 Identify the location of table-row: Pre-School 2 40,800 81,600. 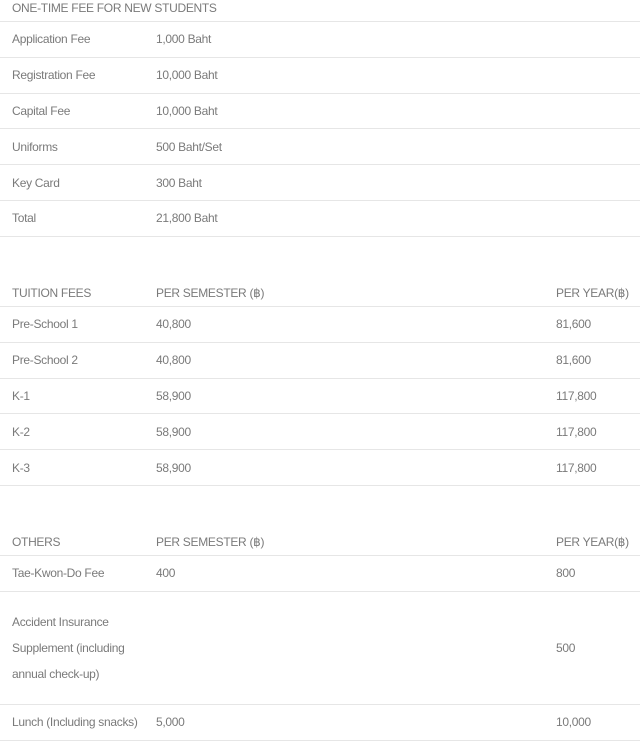
(320, 361).